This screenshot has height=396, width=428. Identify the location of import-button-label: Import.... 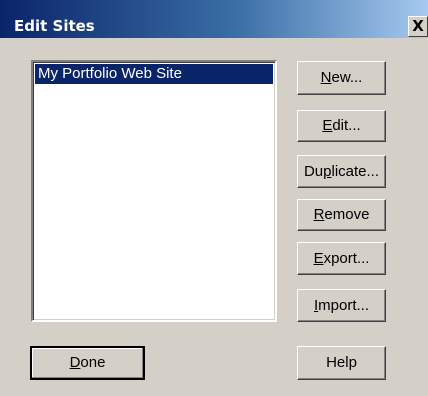
(341, 305).